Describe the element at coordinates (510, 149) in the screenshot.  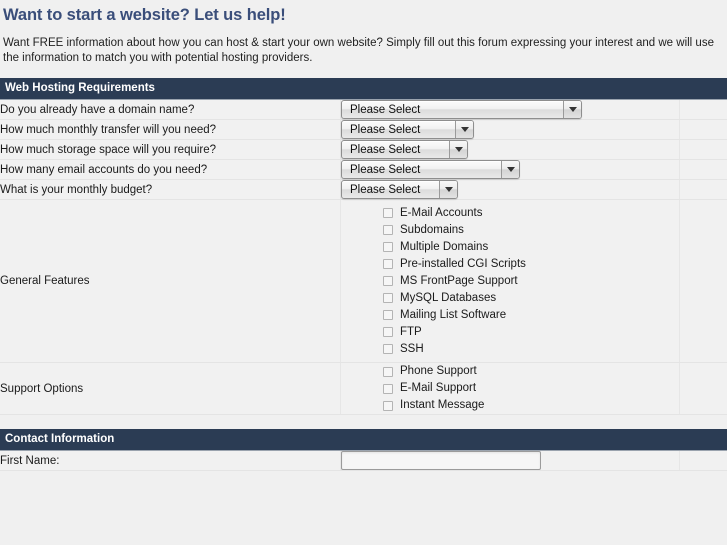
I see `field-cell-storage-space: Please Select` at that location.